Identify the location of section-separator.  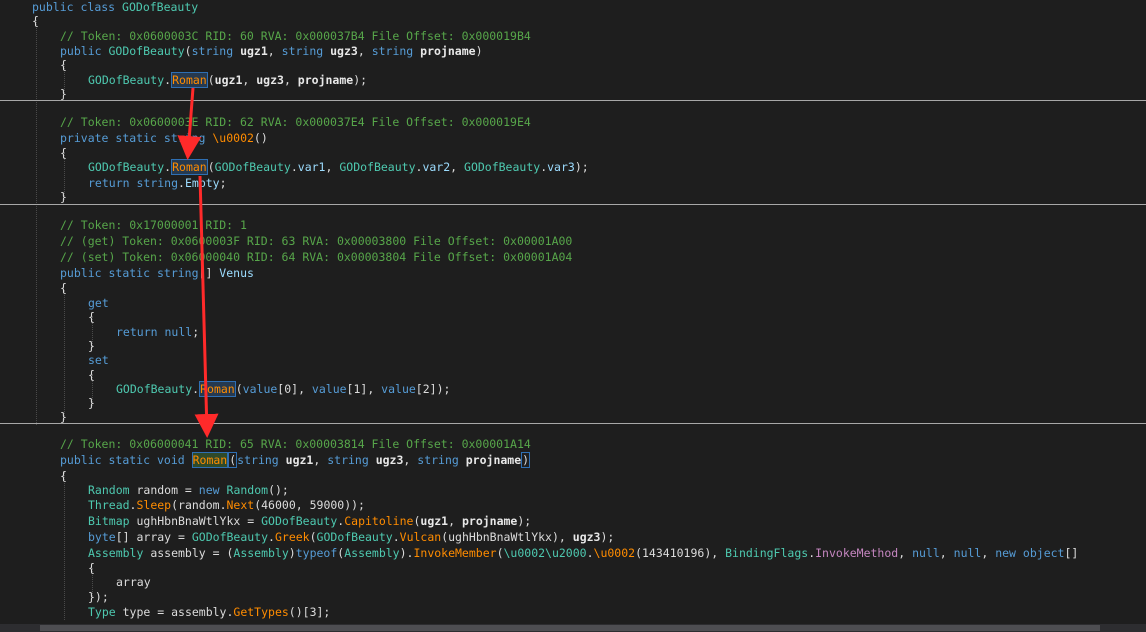
(573, 100).